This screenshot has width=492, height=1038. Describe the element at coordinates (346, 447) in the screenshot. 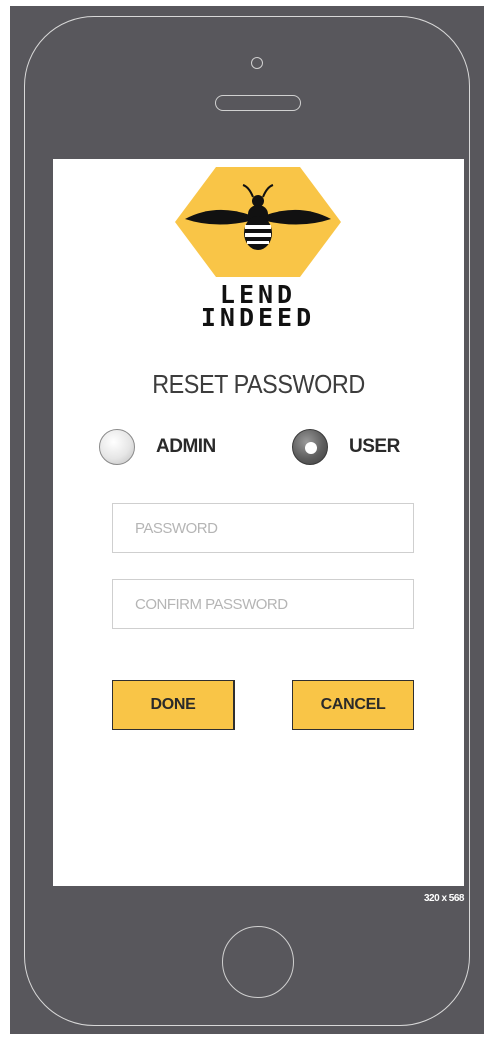

I see `radio-user: USER` at that location.